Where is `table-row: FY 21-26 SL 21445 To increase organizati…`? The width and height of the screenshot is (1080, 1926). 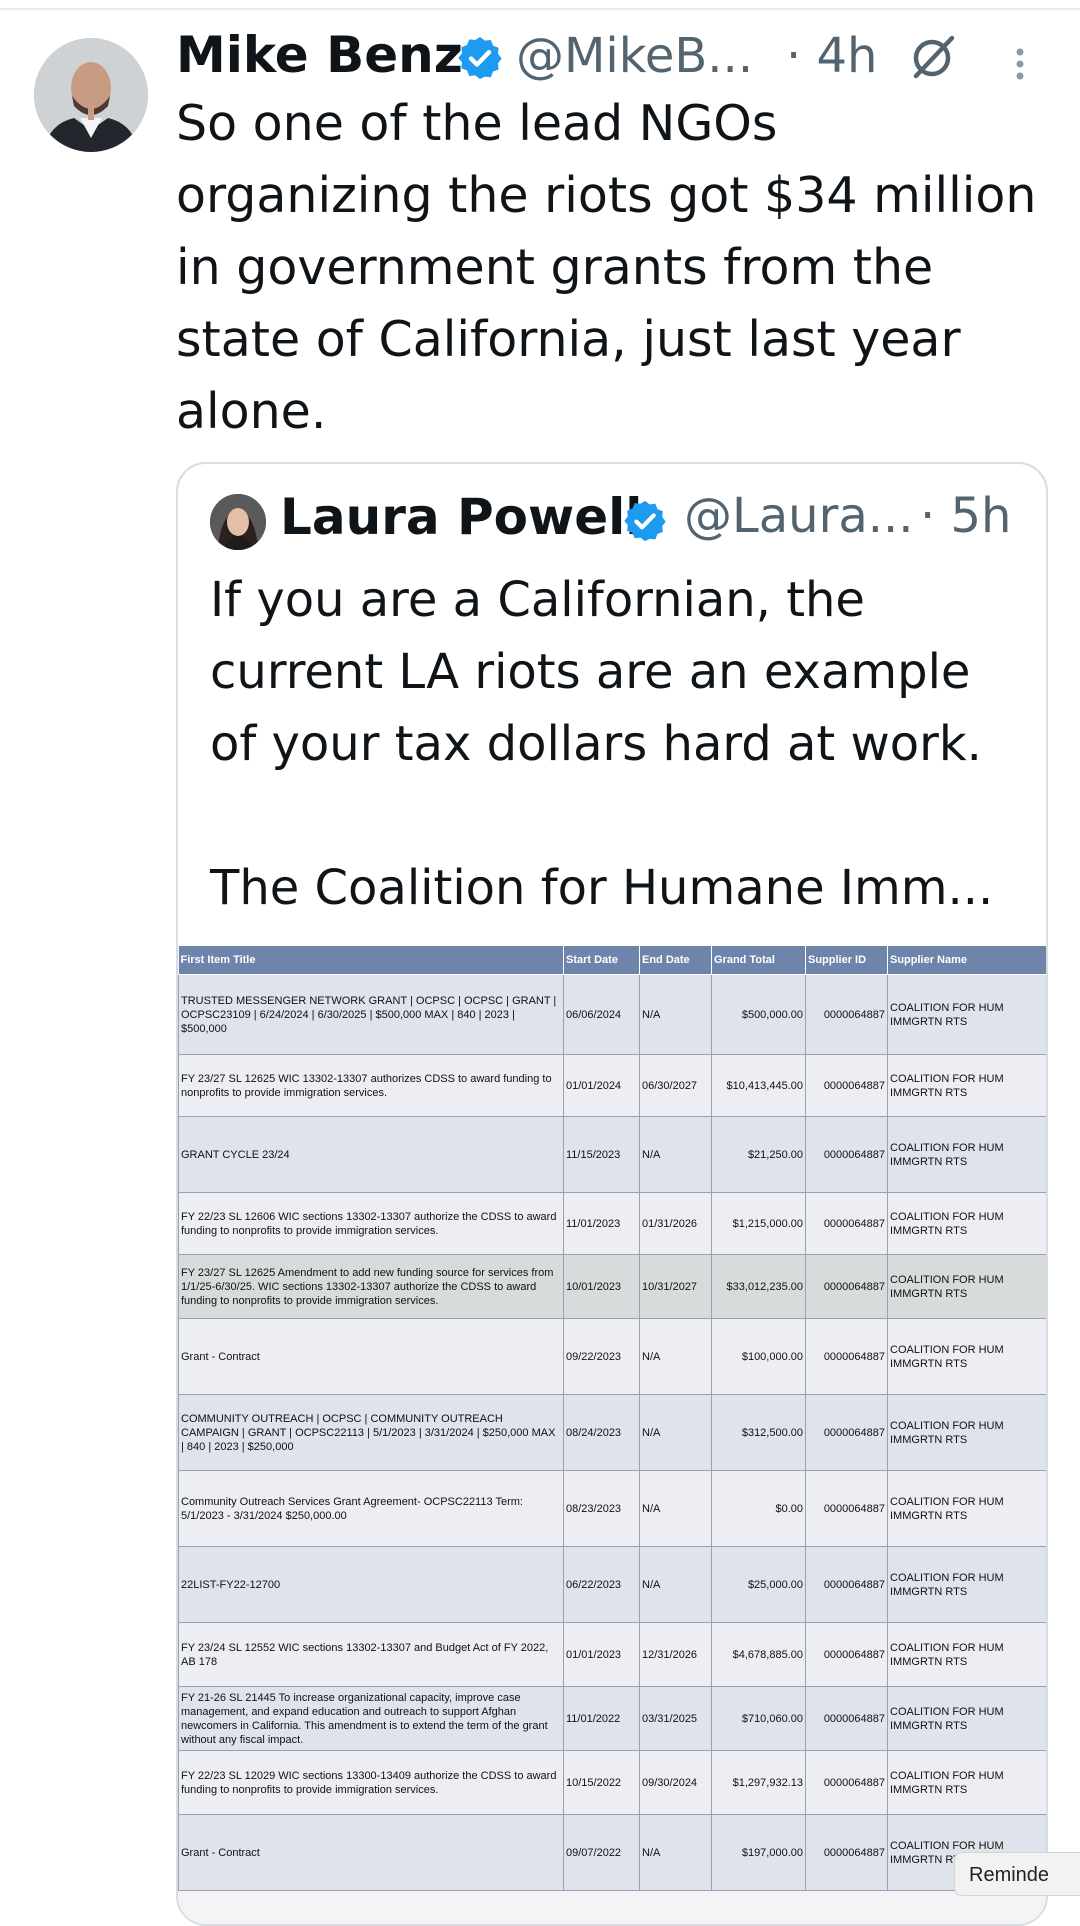
table-row: FY 21-26 SL 21445 To increase organizati… is located at coordinates (612, 1718).